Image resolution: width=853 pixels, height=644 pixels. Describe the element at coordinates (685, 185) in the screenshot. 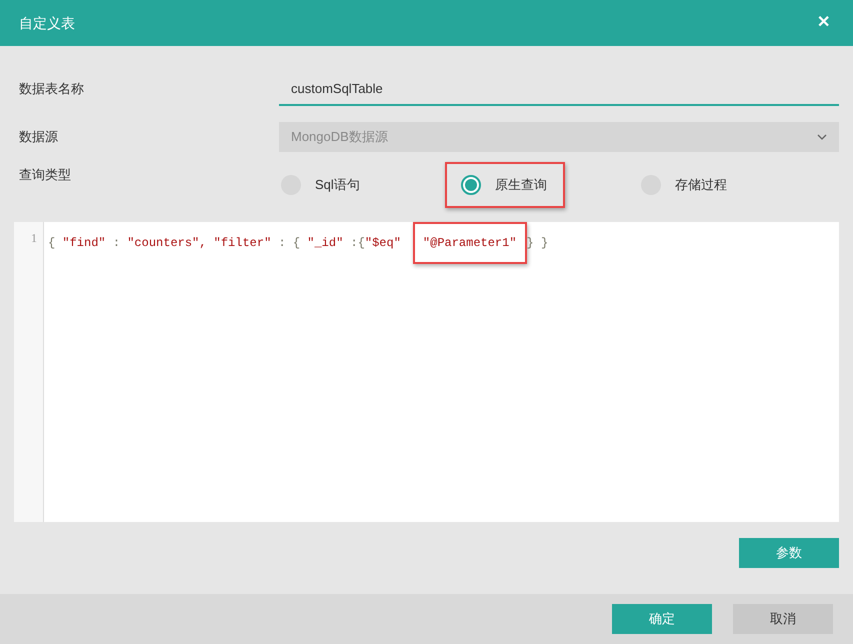

I see `radio-option: 存储过程` at that location.